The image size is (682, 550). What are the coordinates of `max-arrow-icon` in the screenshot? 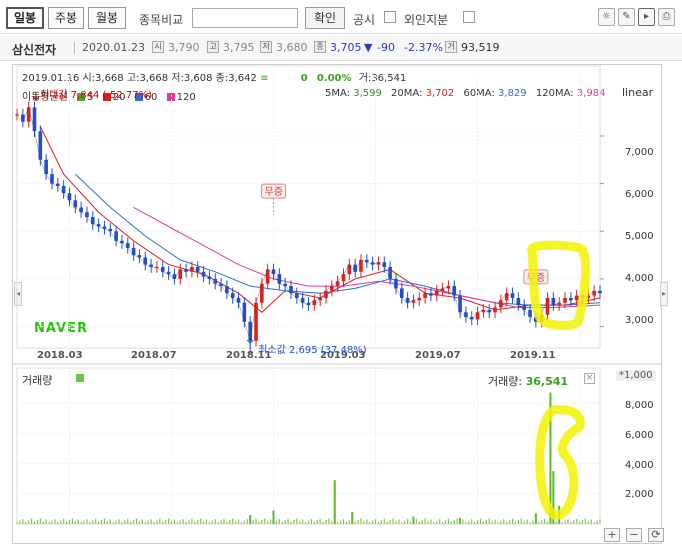 It's located at (36, 96).